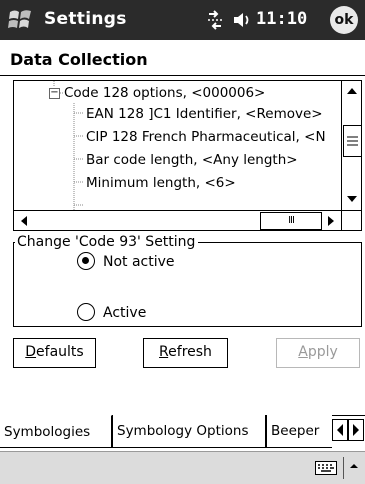  I want to click on apply-button: Apply, so click(318, 353).